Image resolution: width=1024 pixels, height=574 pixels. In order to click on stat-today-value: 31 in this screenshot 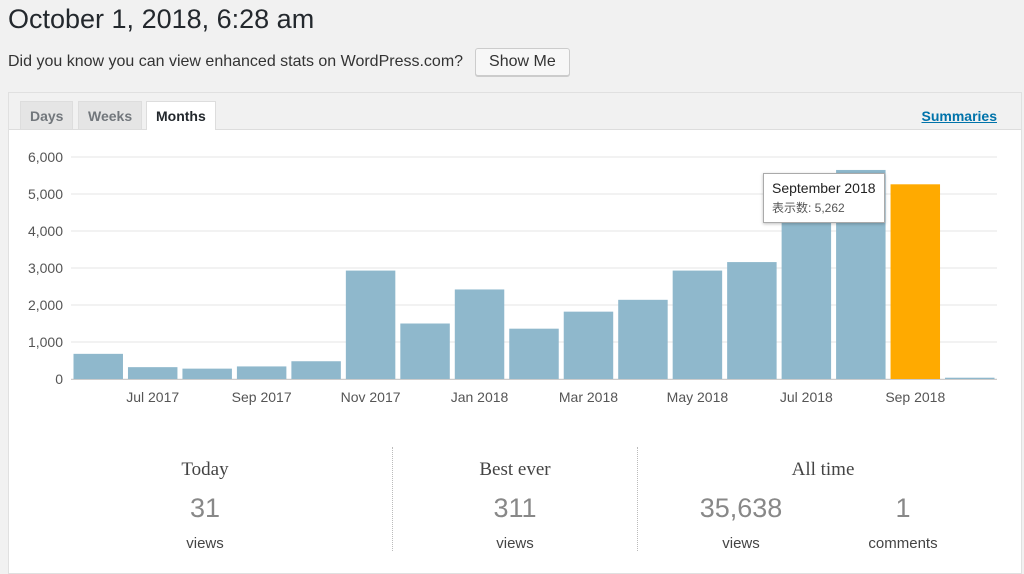, I will do `click(205, 508)`.